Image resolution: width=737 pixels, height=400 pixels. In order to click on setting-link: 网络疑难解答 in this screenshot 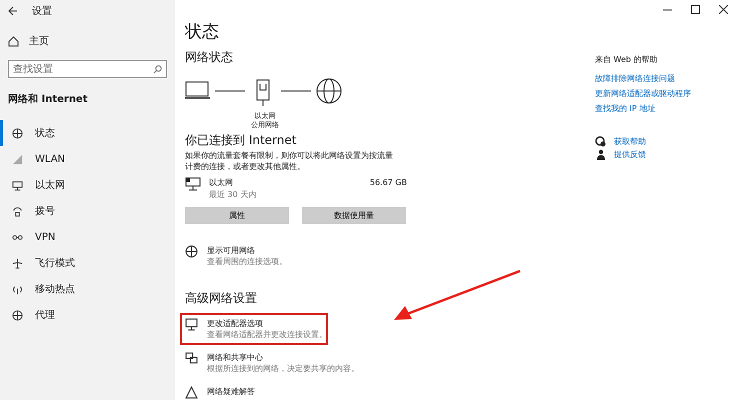, I will do `click(231, 391)`.